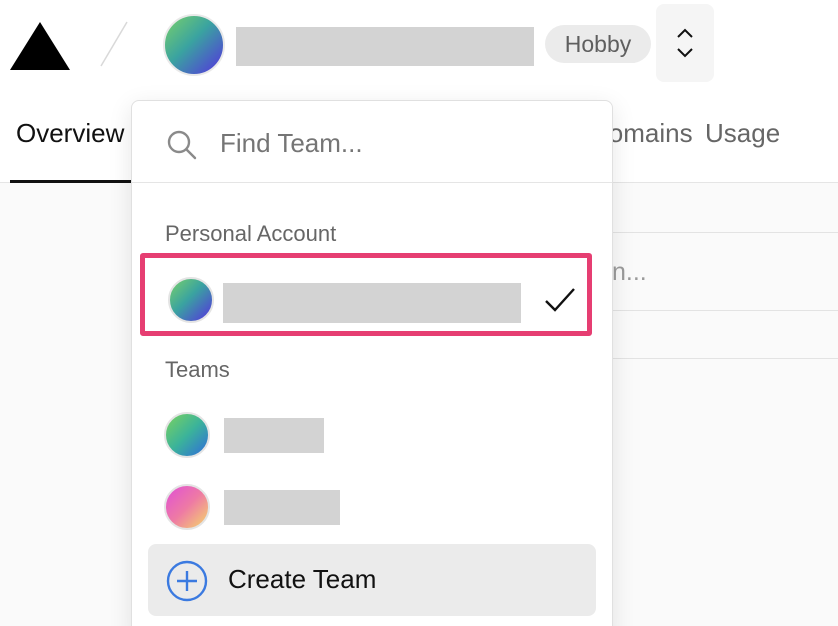 The image size is (838, 626). Describe the element at coordinates (71, 181) in the screenshot. I see `active-tab-indicator` at that location.